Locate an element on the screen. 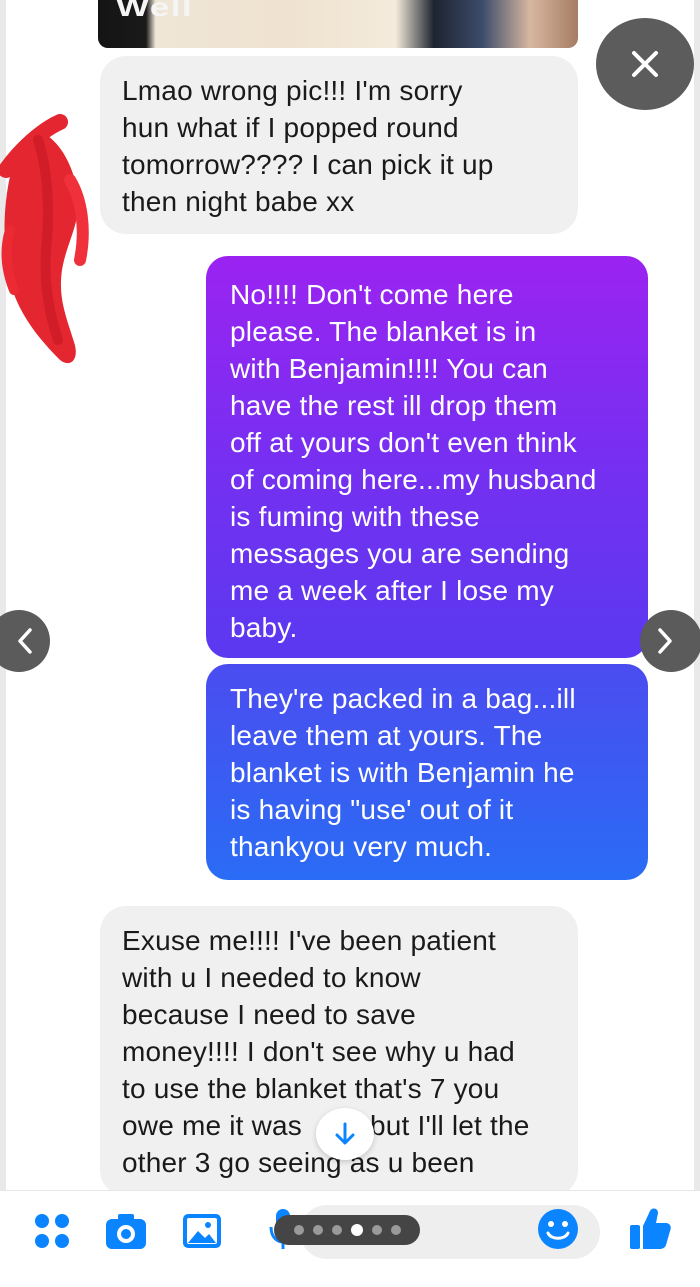 The image size is (700, 1287). previous-image-button is located at coordinates (25, 641).